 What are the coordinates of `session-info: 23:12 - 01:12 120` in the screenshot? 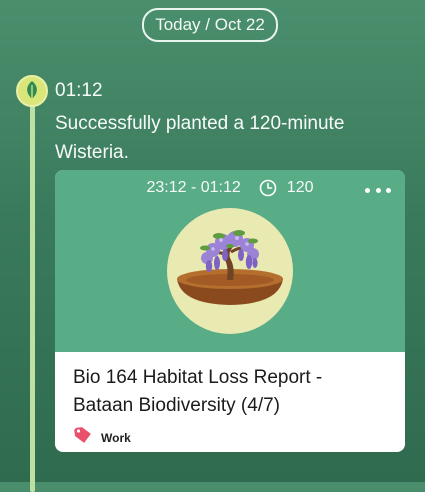 It's located at (230, 188).